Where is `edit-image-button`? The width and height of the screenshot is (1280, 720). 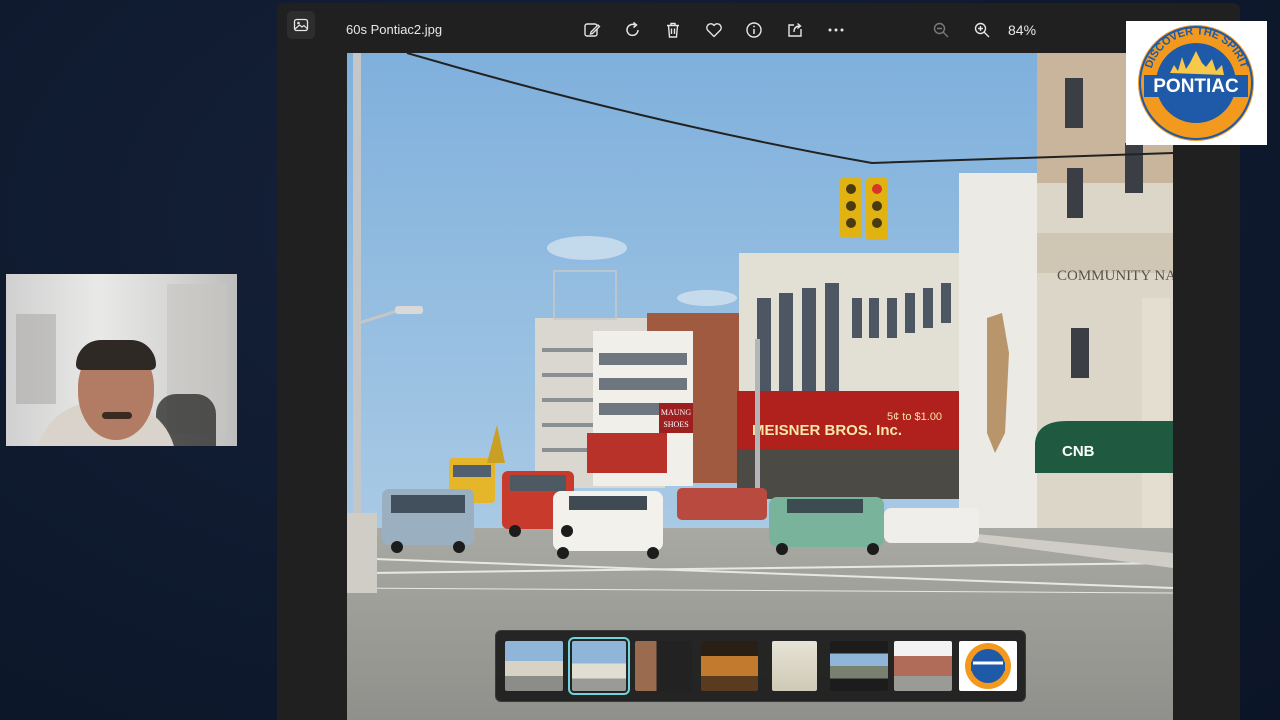 edit-image-button is located at coordinates (592, 30).